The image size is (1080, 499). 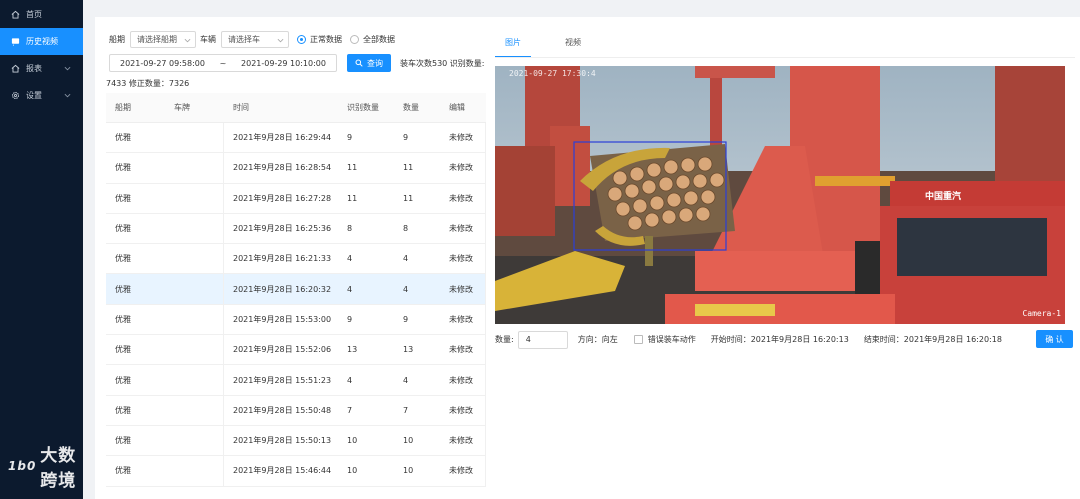 I want to click on logo-text: 大数跨境, so click(x=58, y=468).